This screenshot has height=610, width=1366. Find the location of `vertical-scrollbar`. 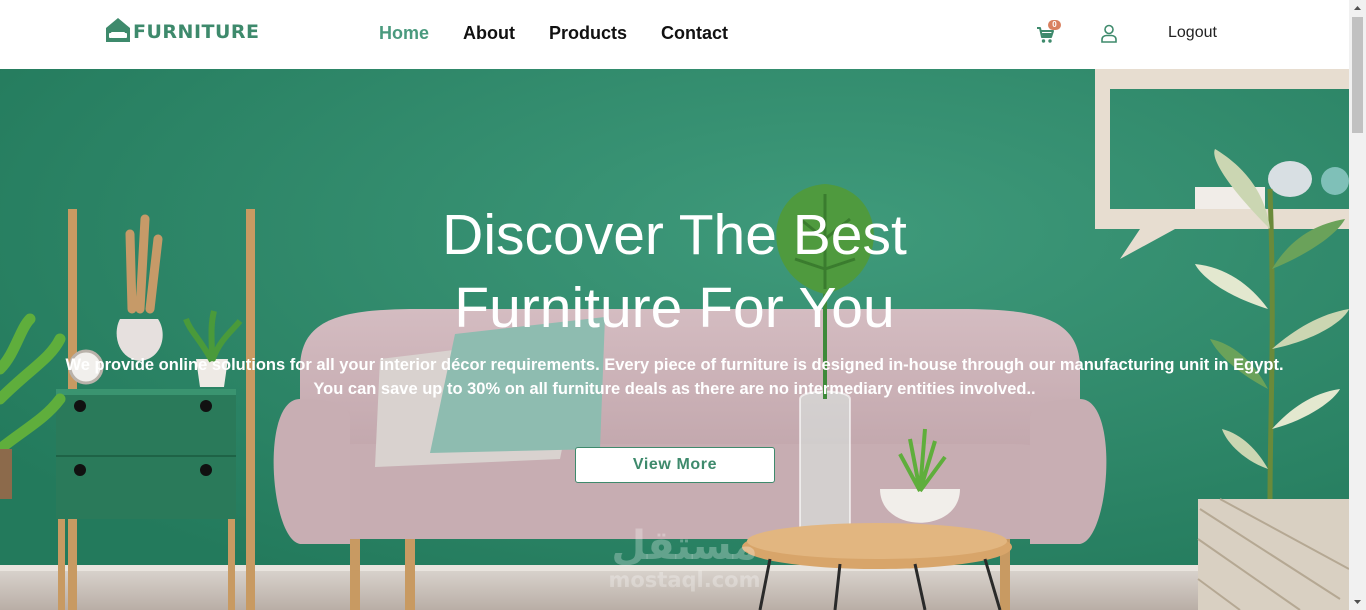

vertical-scrollbar is located at coordinates (1357, 305).